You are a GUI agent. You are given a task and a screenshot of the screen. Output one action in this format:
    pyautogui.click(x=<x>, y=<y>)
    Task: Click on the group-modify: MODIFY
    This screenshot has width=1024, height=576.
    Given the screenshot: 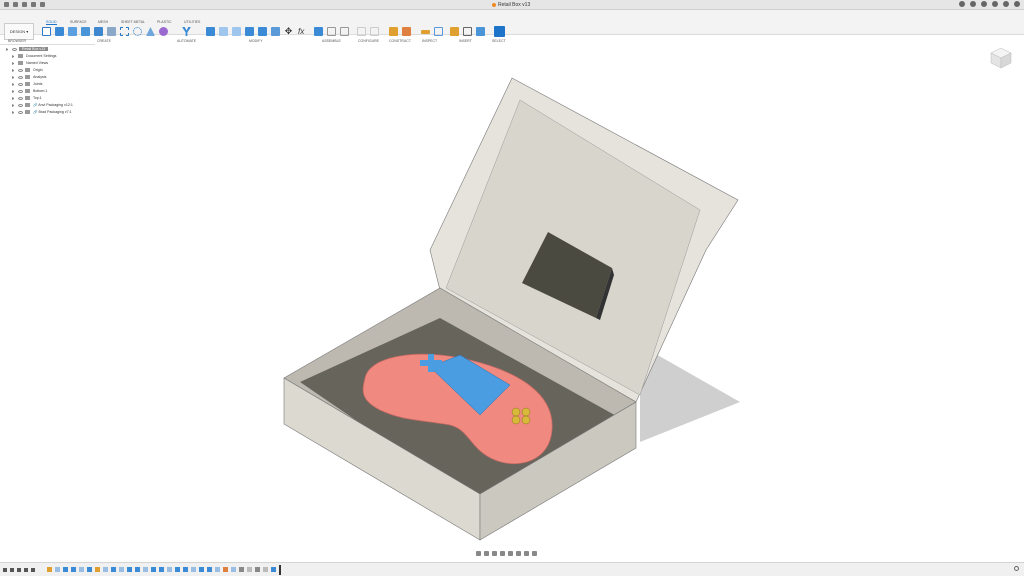 What is the action you would take?
    pyautogui.click(x=256, y=41)
    